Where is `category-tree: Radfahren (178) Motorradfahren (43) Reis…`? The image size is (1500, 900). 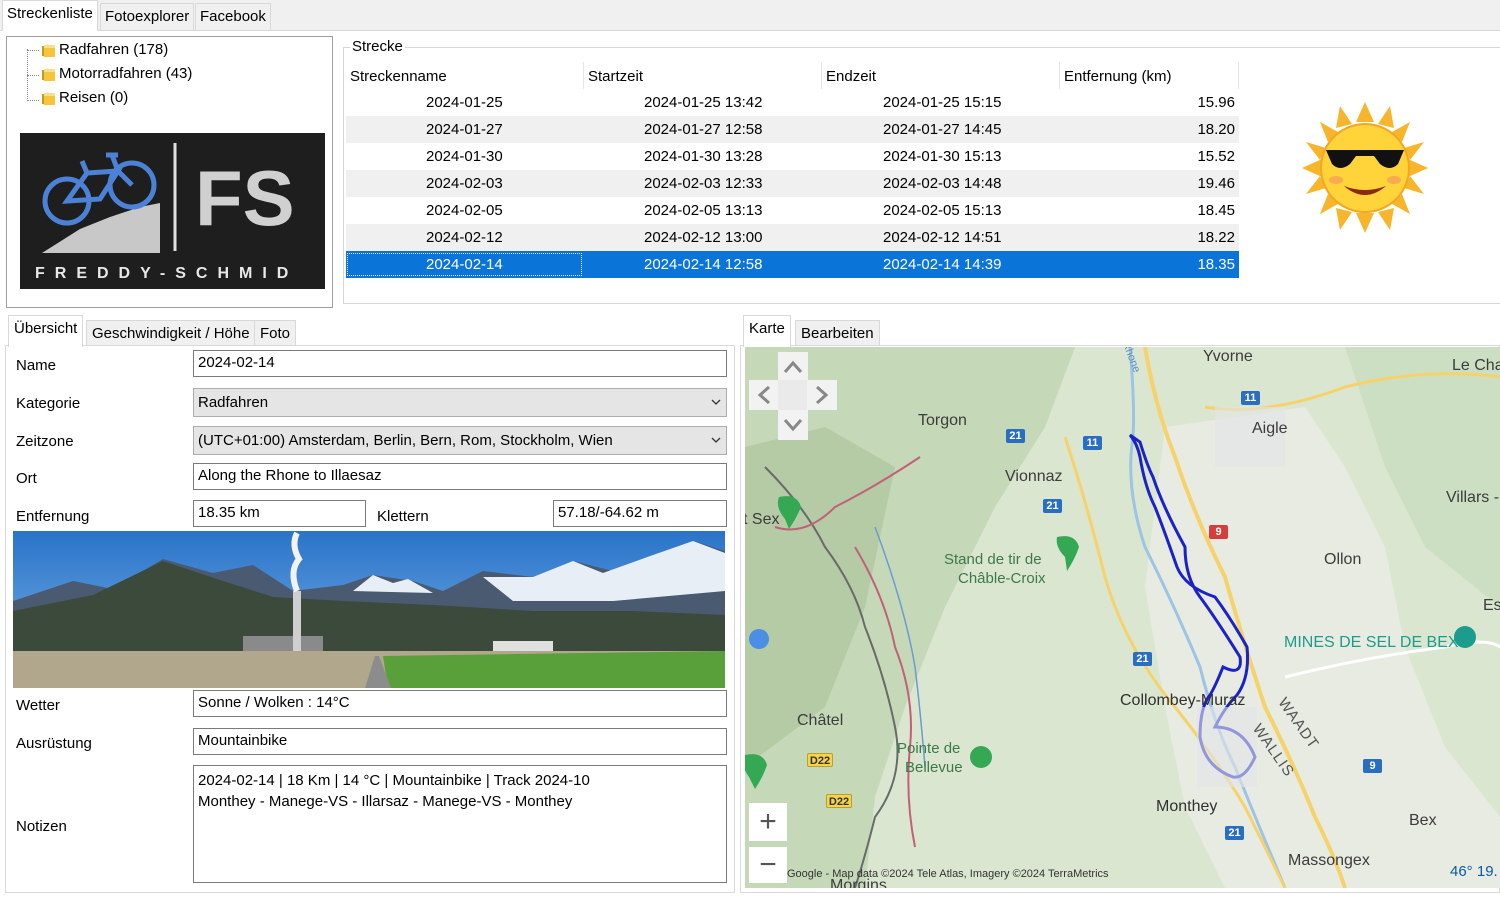 category-tree: Radfahren (178) Motorradfahren (43) Reis… is located at coordinates (169, 172).